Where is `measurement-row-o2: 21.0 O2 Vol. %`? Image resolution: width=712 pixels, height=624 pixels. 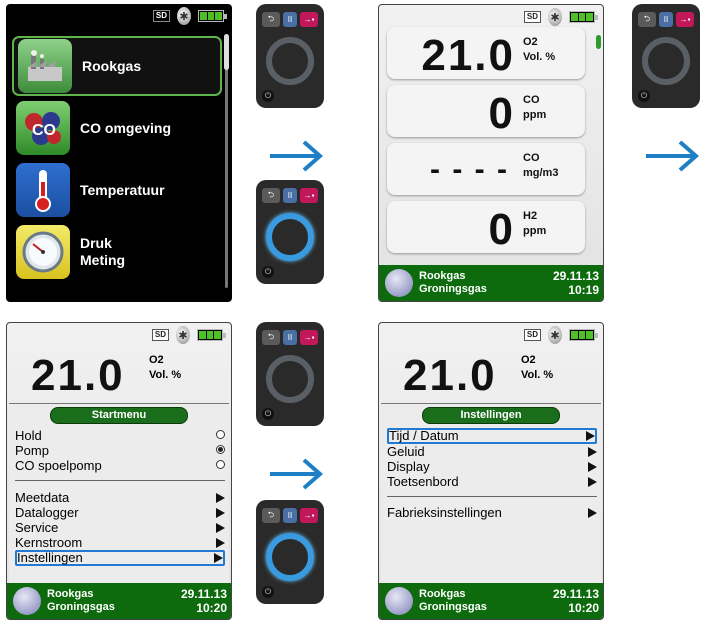
measurement-row-o2: 21.0 O2 Vol. % is located at coordinates (486, 53).